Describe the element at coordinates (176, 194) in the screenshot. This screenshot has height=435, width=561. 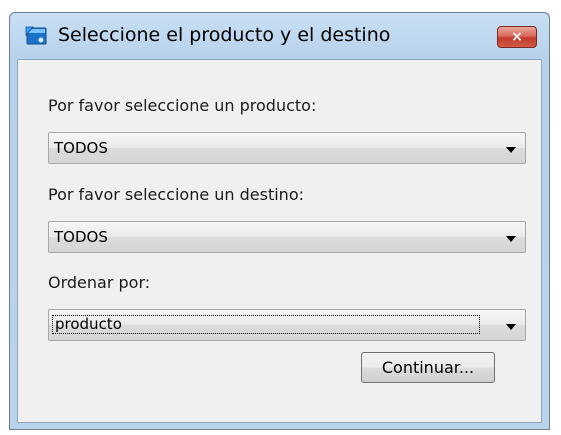
I see `destination-label: Por favor seleccione un destino:` at that location.